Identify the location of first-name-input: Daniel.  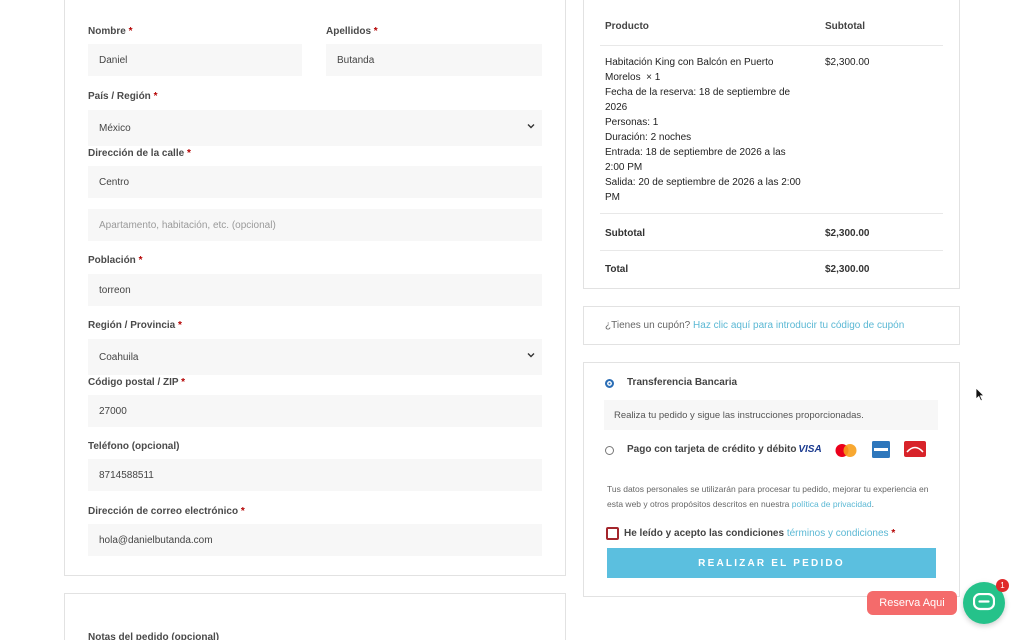
(195, 60).